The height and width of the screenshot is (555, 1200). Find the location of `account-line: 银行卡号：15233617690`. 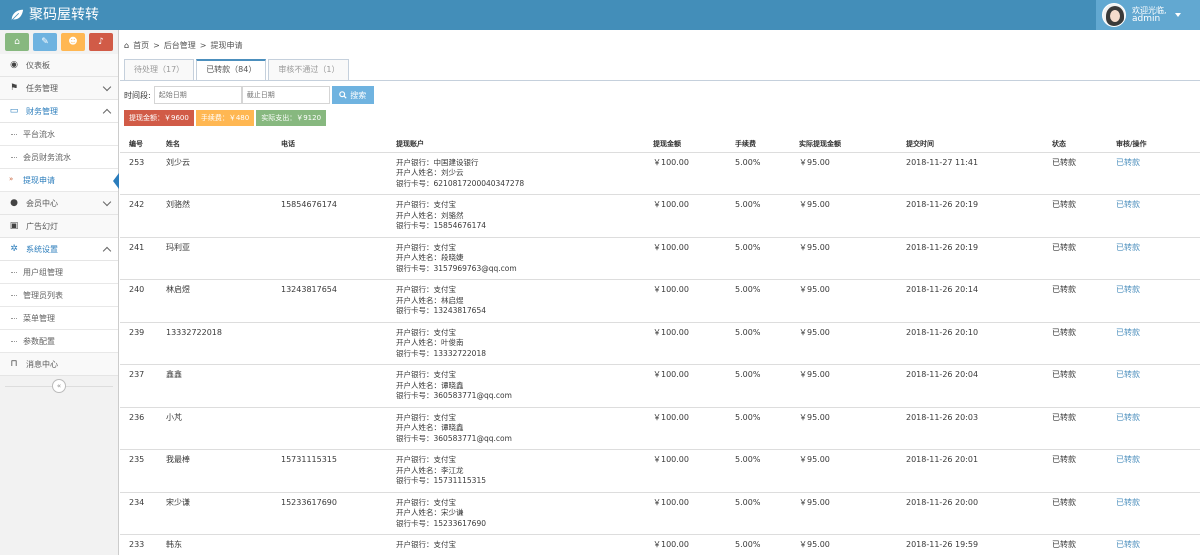

account-line: 银行卡号：15233617690 is located at coordinates (441, 523).